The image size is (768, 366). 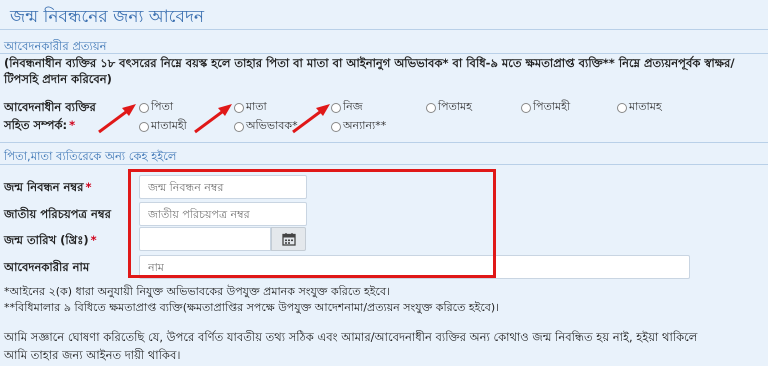 I want to click on applicant-name-label: আবেদনকারীর নাম, so click(x=47, y=267).